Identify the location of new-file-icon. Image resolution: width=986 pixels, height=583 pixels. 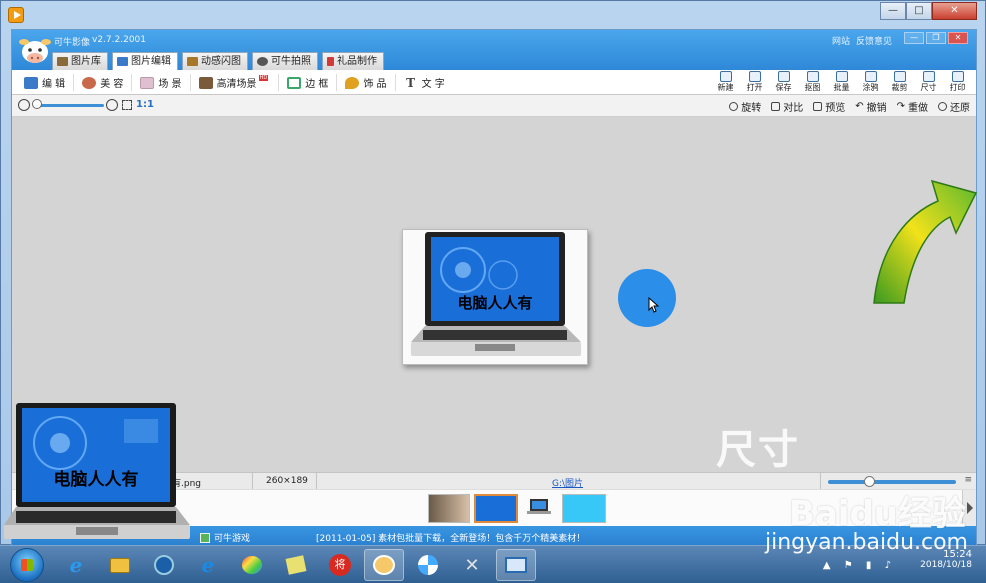
(725, 76).